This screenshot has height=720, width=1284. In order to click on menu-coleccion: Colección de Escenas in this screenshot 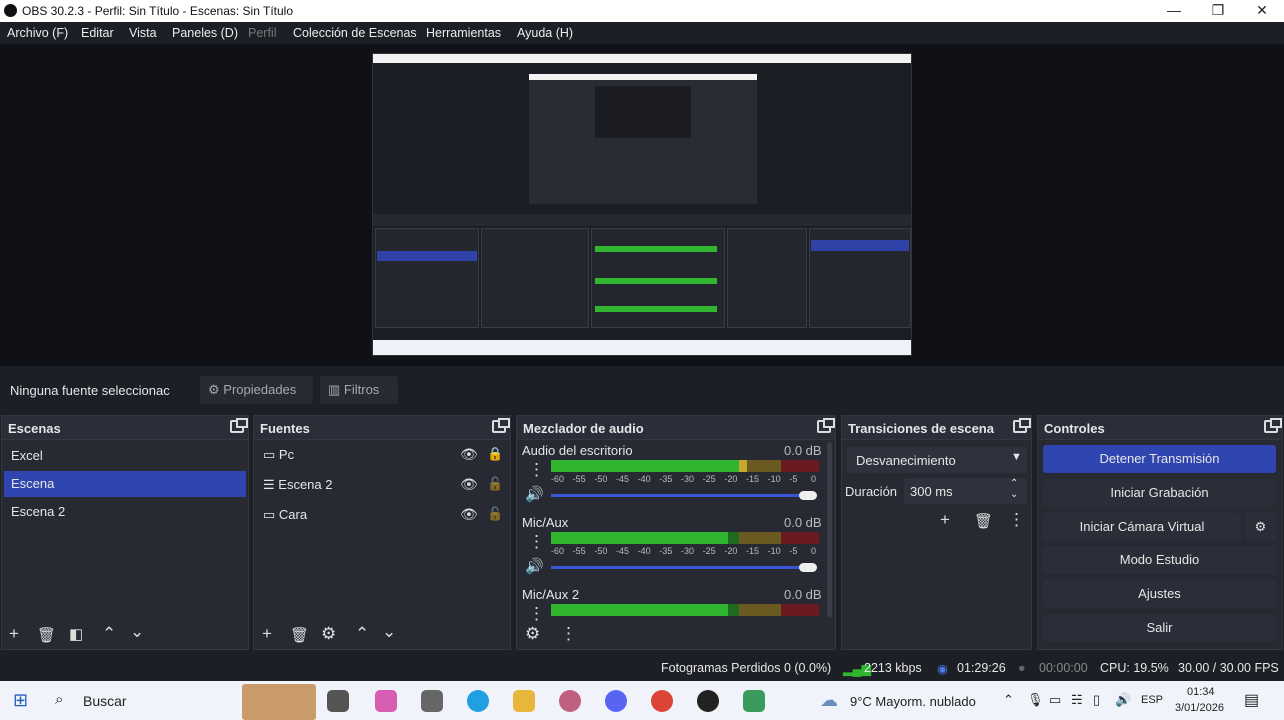, I will do `click(355, 33)`.